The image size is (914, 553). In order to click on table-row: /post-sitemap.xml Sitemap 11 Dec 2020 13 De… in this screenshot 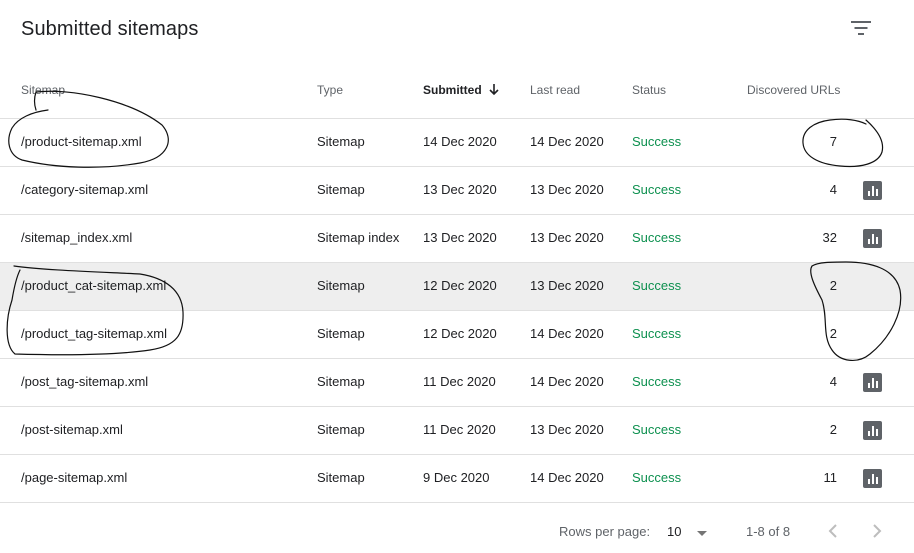, I will do `click(457, 431)`.